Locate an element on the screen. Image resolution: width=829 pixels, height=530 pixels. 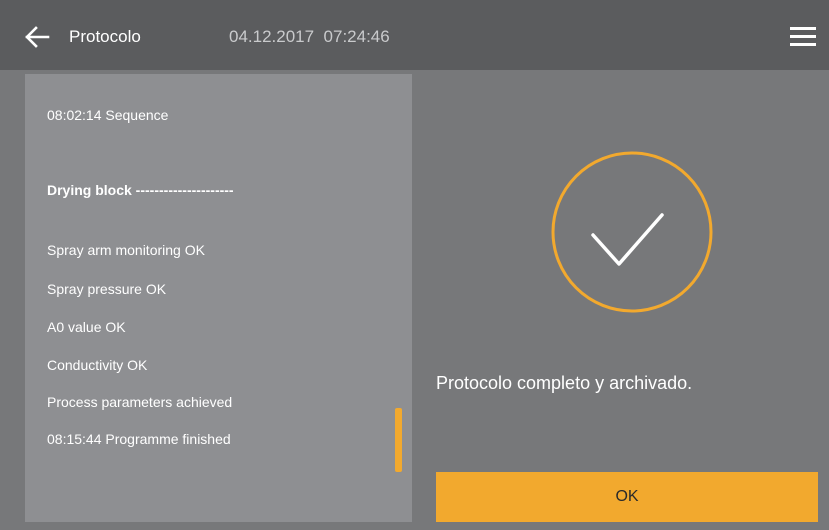
status-message: Protocolo completo y archivado. is located at coordinates (564, 383).